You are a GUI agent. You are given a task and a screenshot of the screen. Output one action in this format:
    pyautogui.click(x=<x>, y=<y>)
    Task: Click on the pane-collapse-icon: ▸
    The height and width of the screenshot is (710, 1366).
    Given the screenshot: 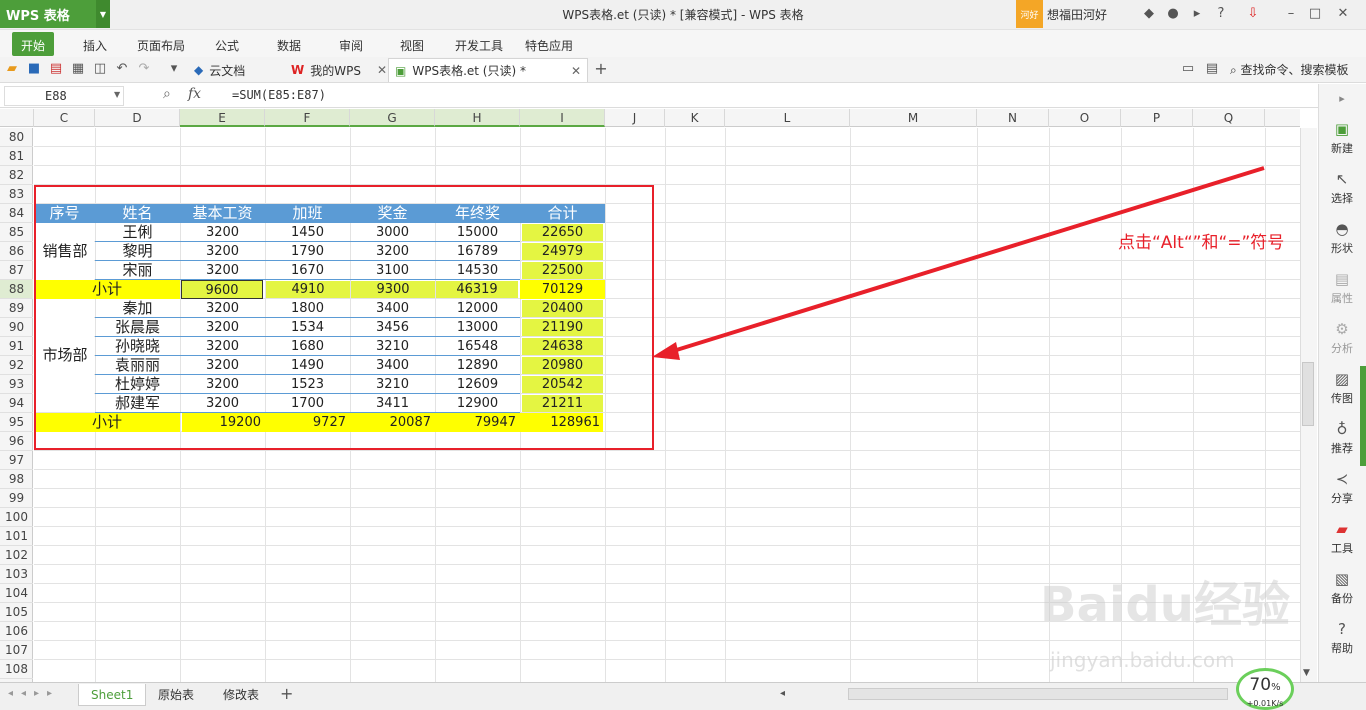 What is the action you would take?
    pyautogui.click(x=1342, y=98)
    